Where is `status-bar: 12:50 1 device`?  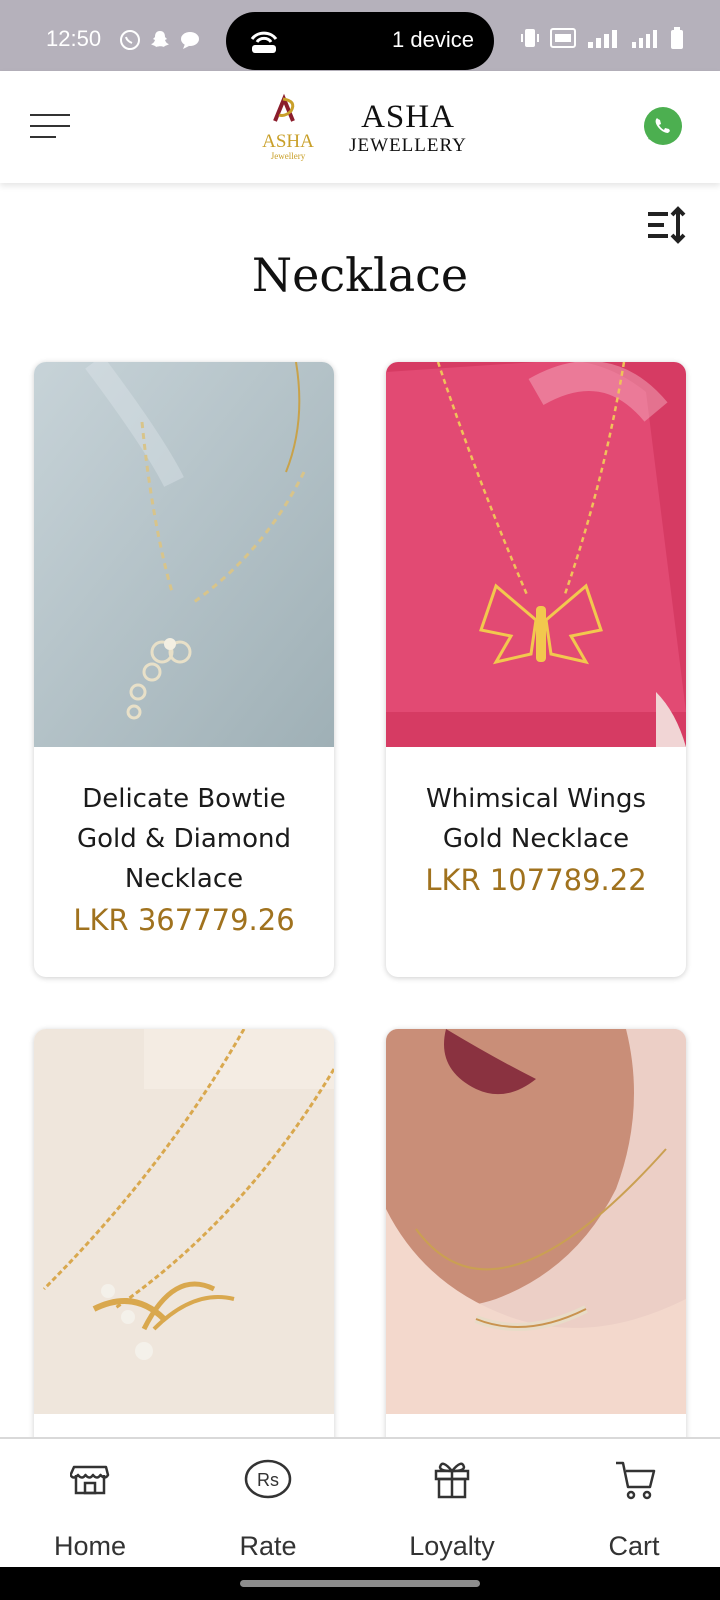 status-bar: 12:50 1 device is located at coordinates (360, 35).